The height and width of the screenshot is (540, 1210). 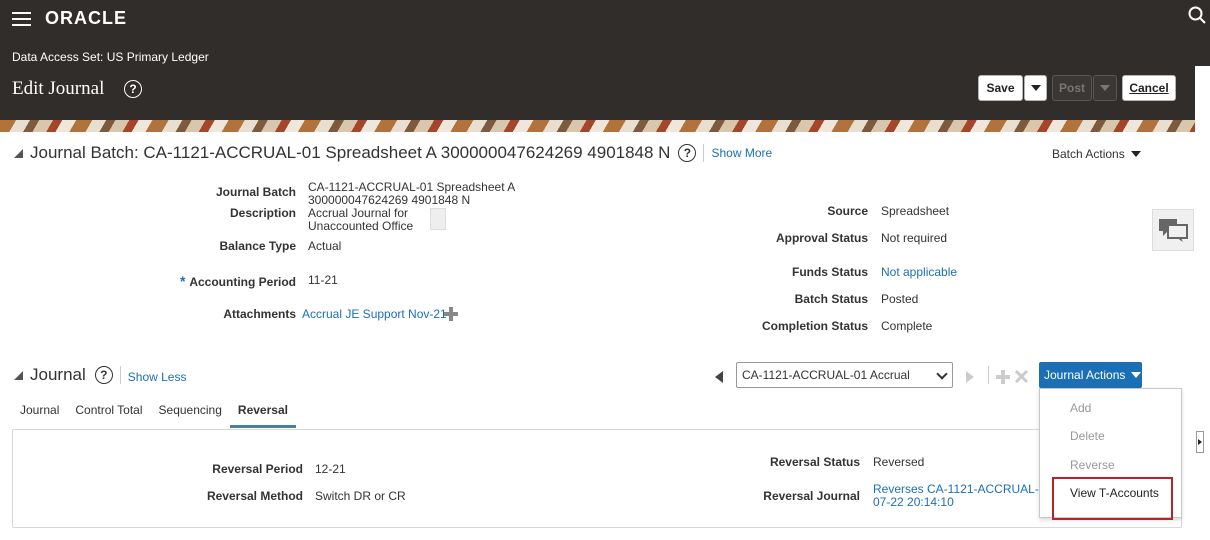 What do you see at coordinates (262, 413) in the screenshot?
I see `tab-reversal: Reversal` at bounding box center [262, 413].